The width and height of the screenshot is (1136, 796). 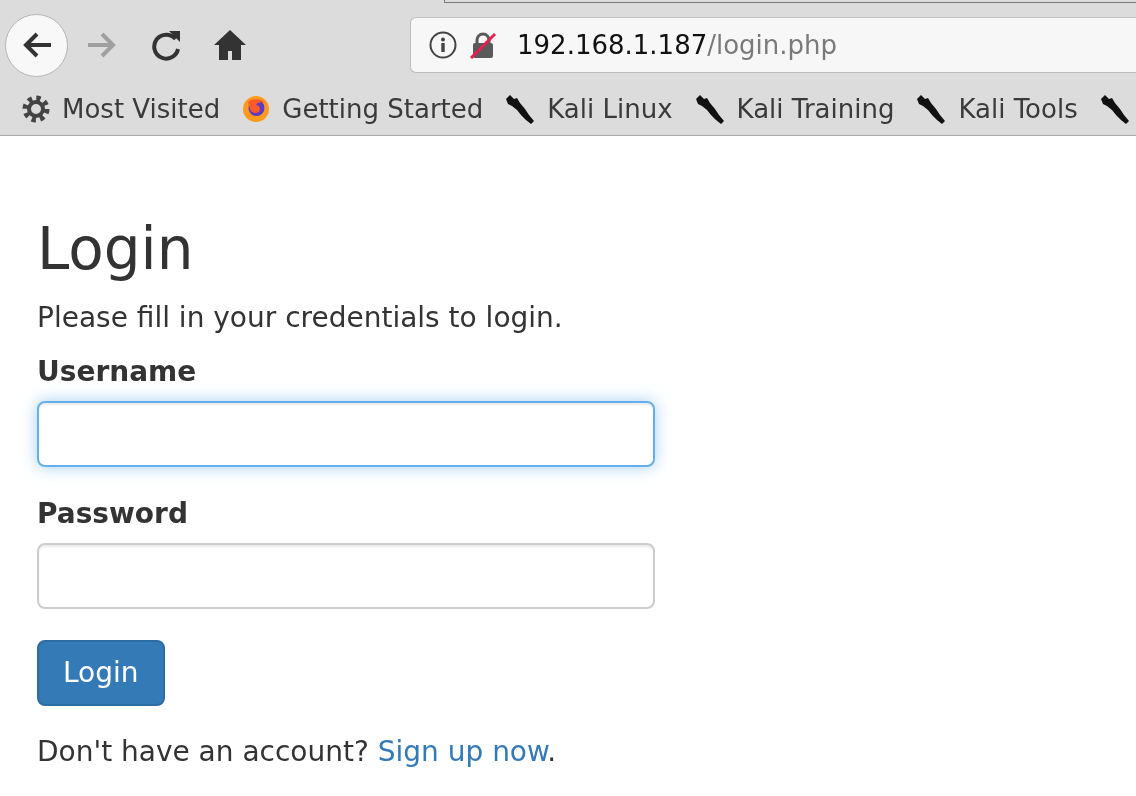 What do you see at coordinates (677, 45) in the screenshot?
I see `url-text: 192.168.1.187/login.php` at bounding box center [677, 45].